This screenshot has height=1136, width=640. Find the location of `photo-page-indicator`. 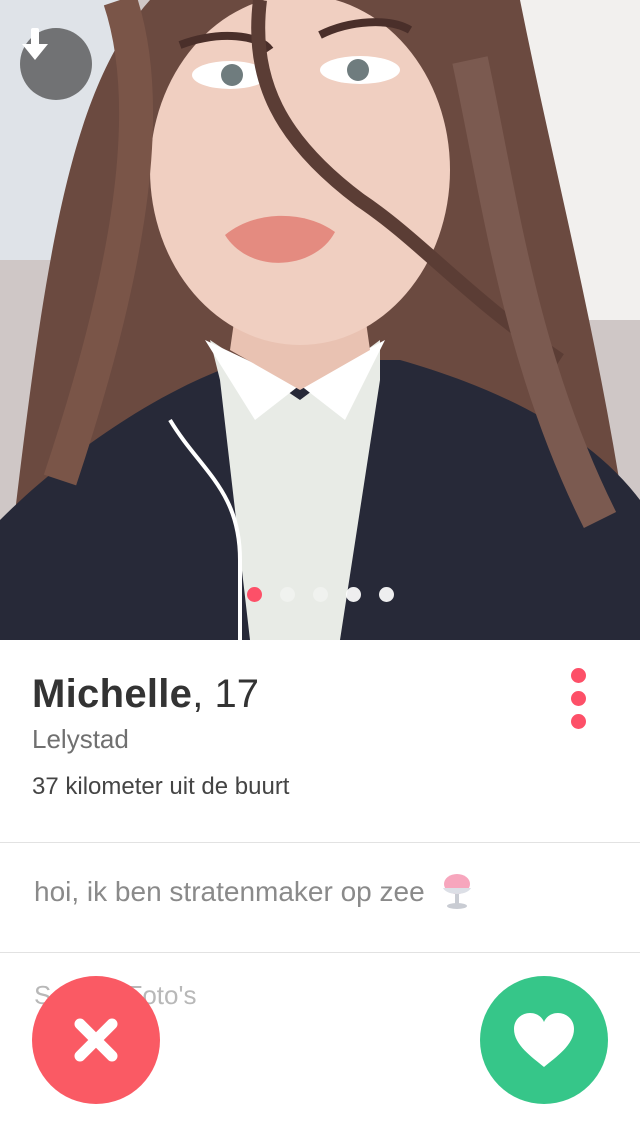

photo-page-indicator is located at coordinates (320, 595).